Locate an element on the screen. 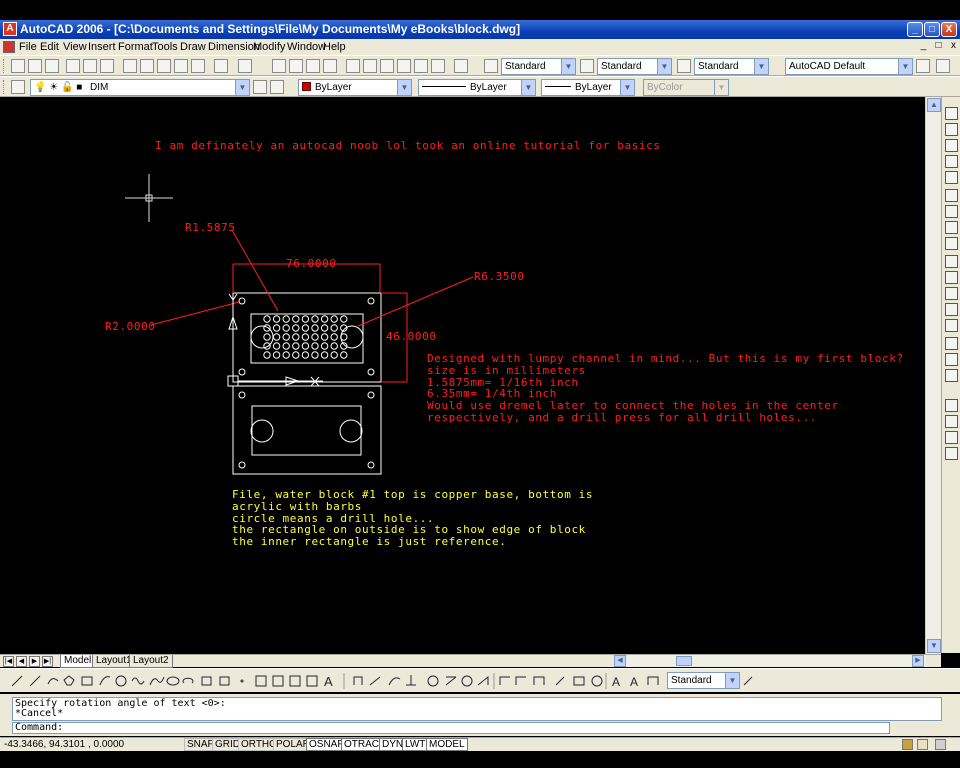  block-editor-icon is located at coordinates (198, 66).